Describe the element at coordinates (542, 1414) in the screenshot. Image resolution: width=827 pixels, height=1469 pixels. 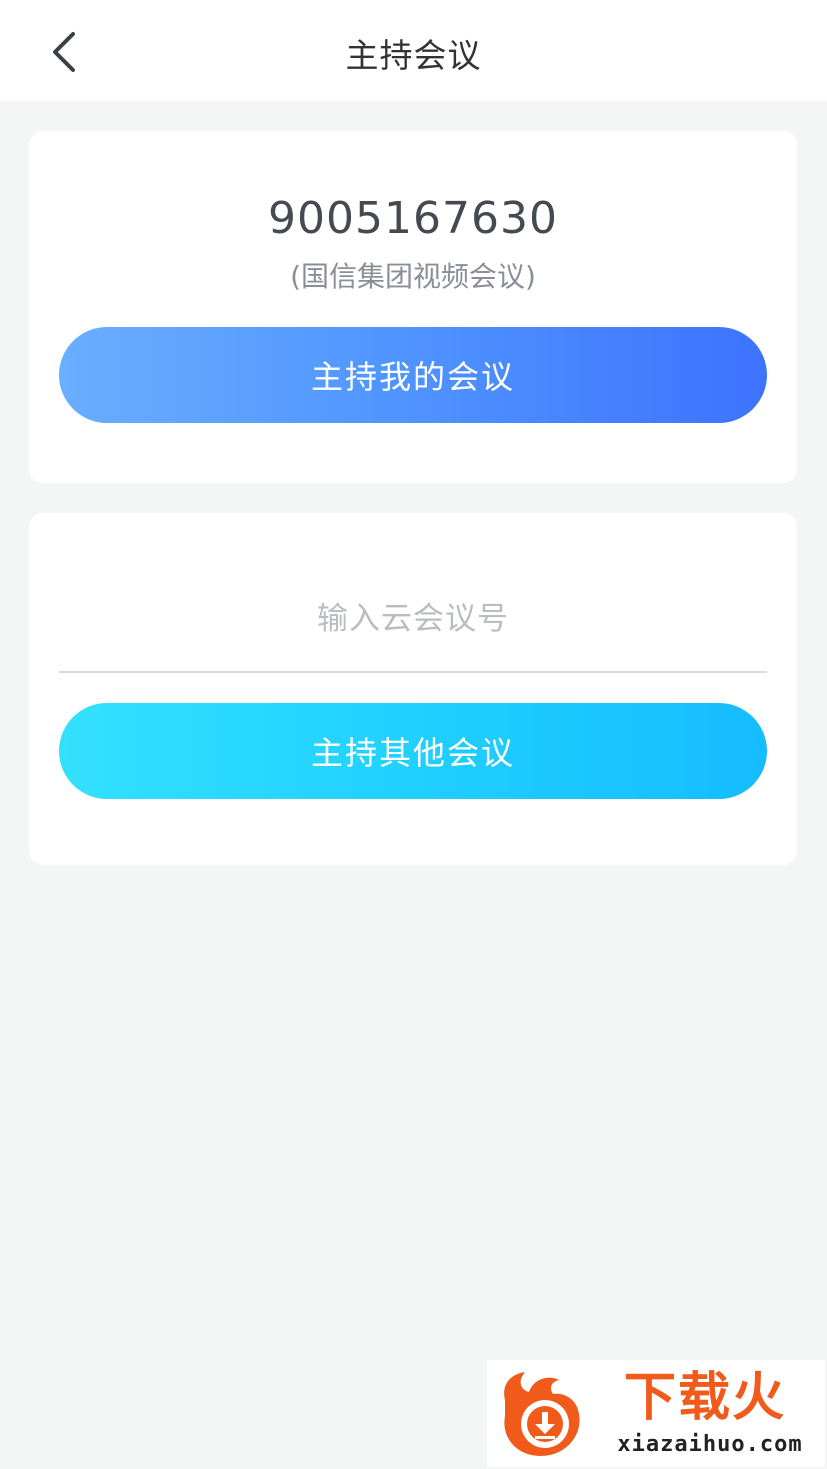
I see `flame-download-icon` at that location.